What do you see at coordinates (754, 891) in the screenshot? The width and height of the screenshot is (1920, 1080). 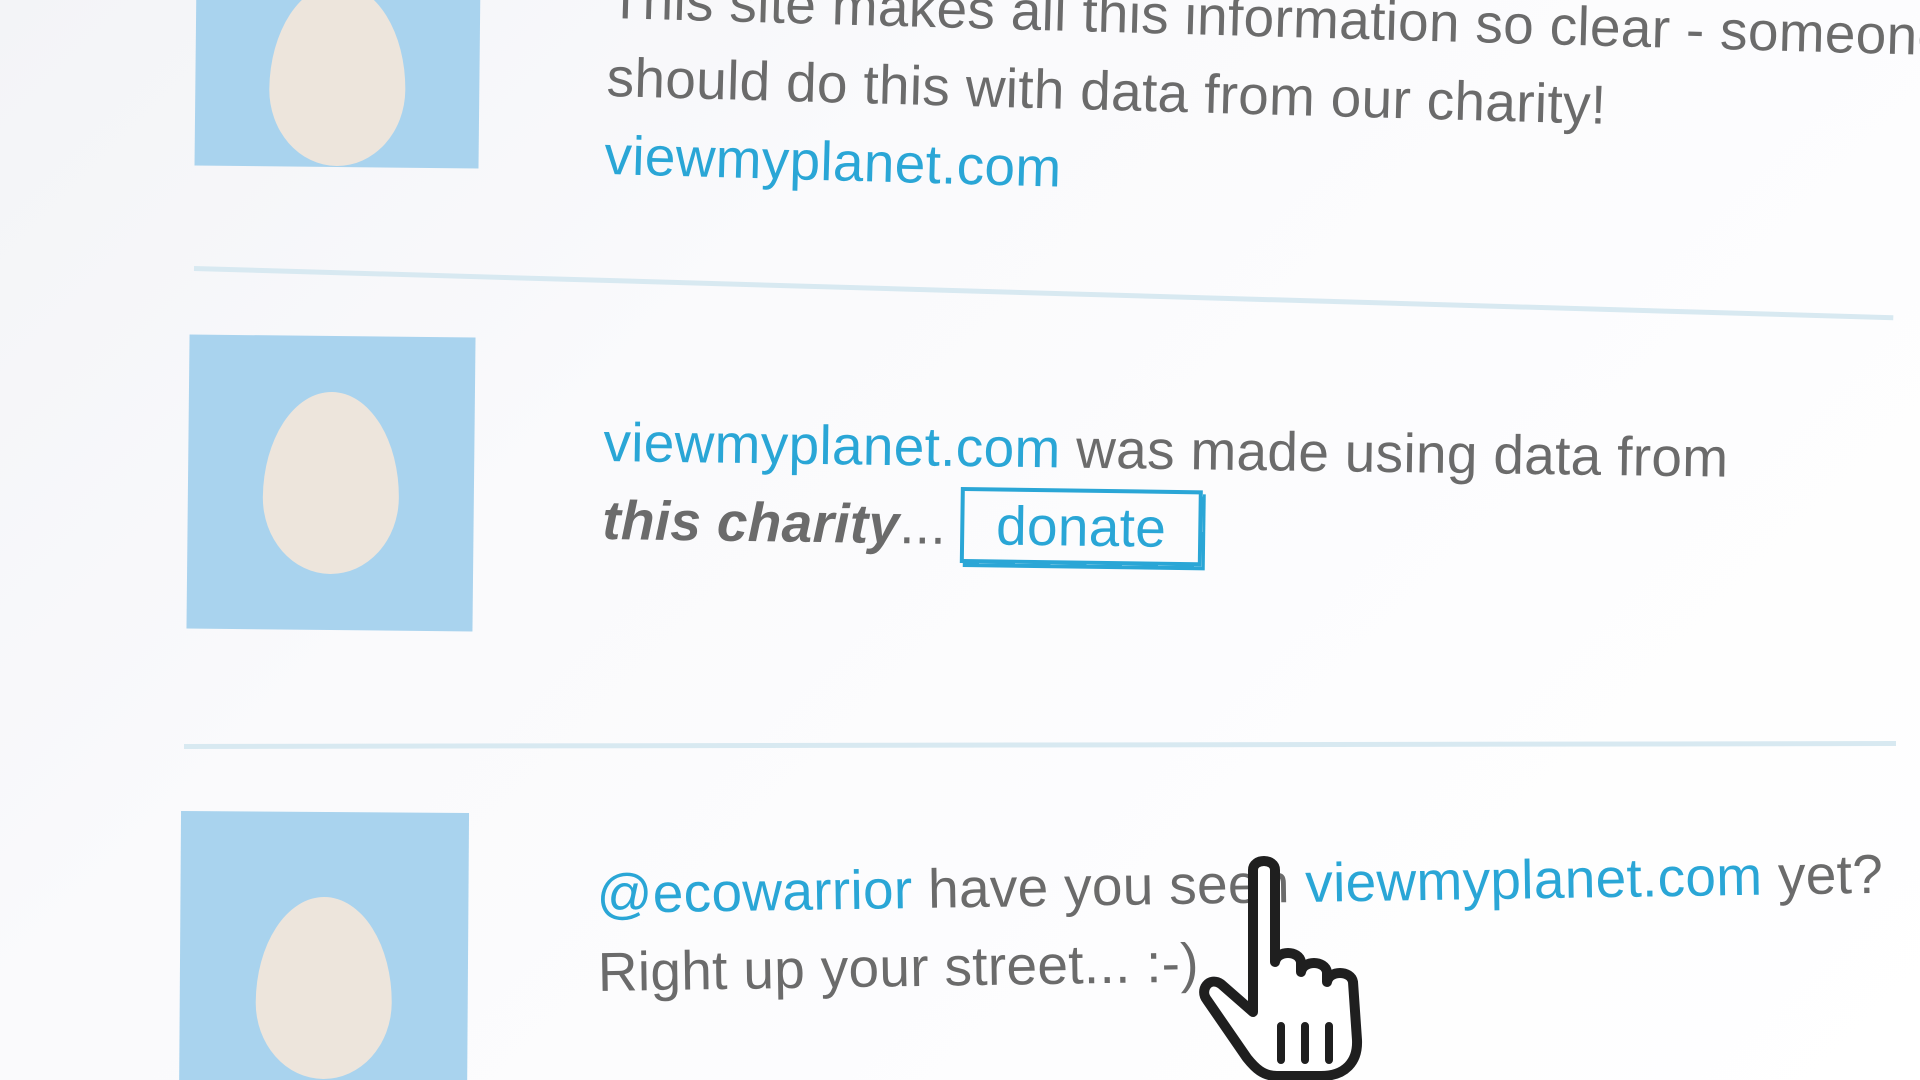 I see `mention-link: @ecowarrior` at bounding box center [754, 891].